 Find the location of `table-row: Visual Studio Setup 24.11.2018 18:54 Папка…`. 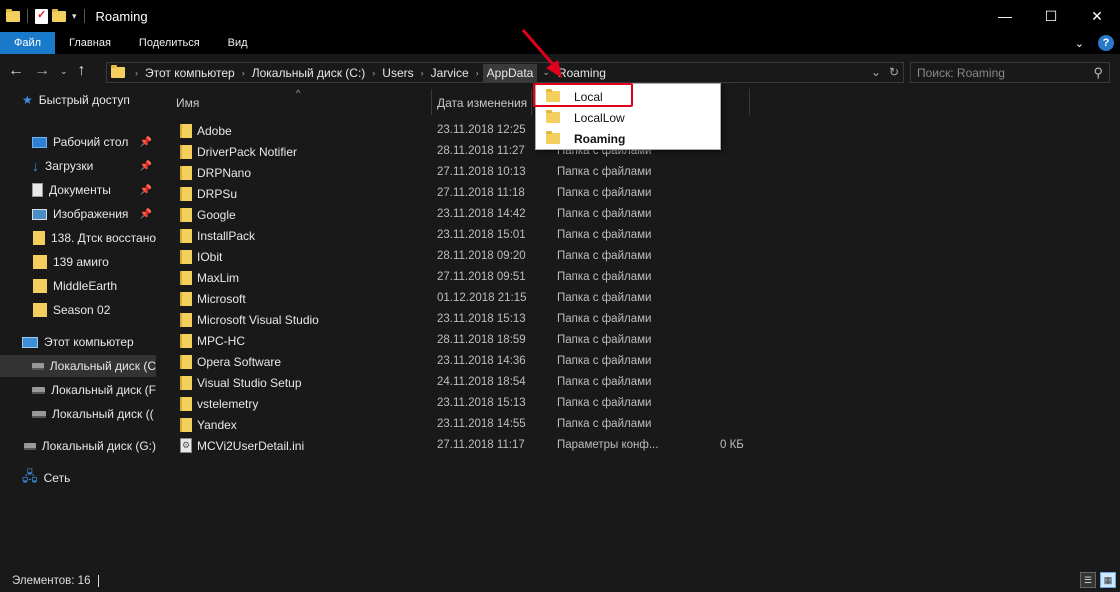

table-row: Visual Studio Setup 24.11.2018 18:54 Папка… is located at coordinates (468, 382).